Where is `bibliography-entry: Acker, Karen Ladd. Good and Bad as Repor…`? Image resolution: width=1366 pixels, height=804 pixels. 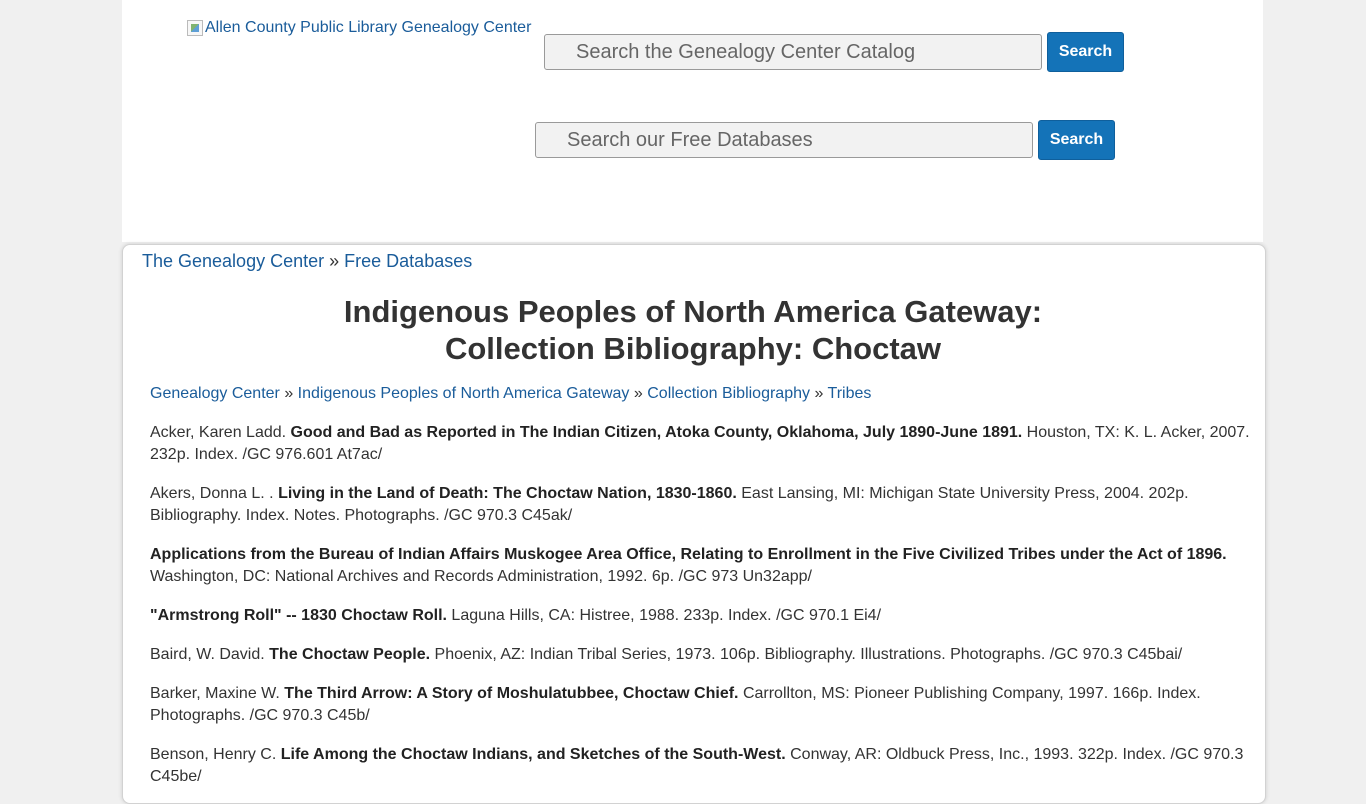 bibliography-entry: Acker, Karen Ladd. Good and Bad as Repor… is located at coordinates (701, 444).